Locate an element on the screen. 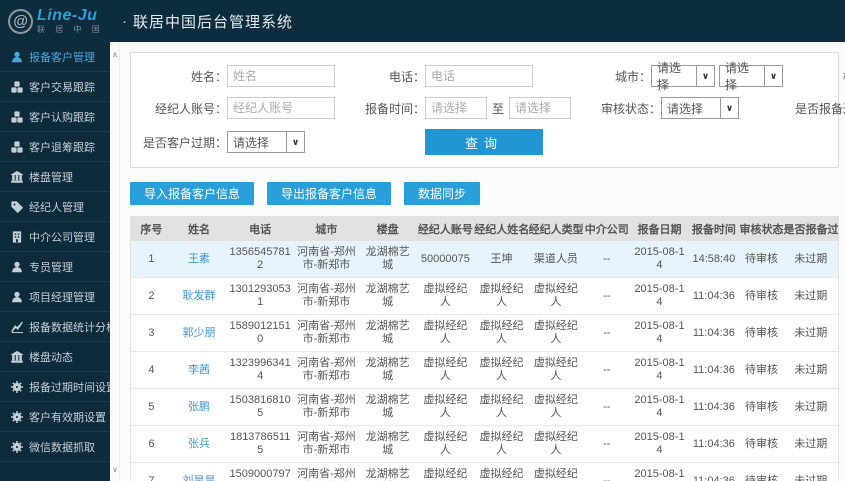 This screenshot has width=845, height=481. sidebar-item-13: 微信数据抓取 is located at coordinates (55, 447).